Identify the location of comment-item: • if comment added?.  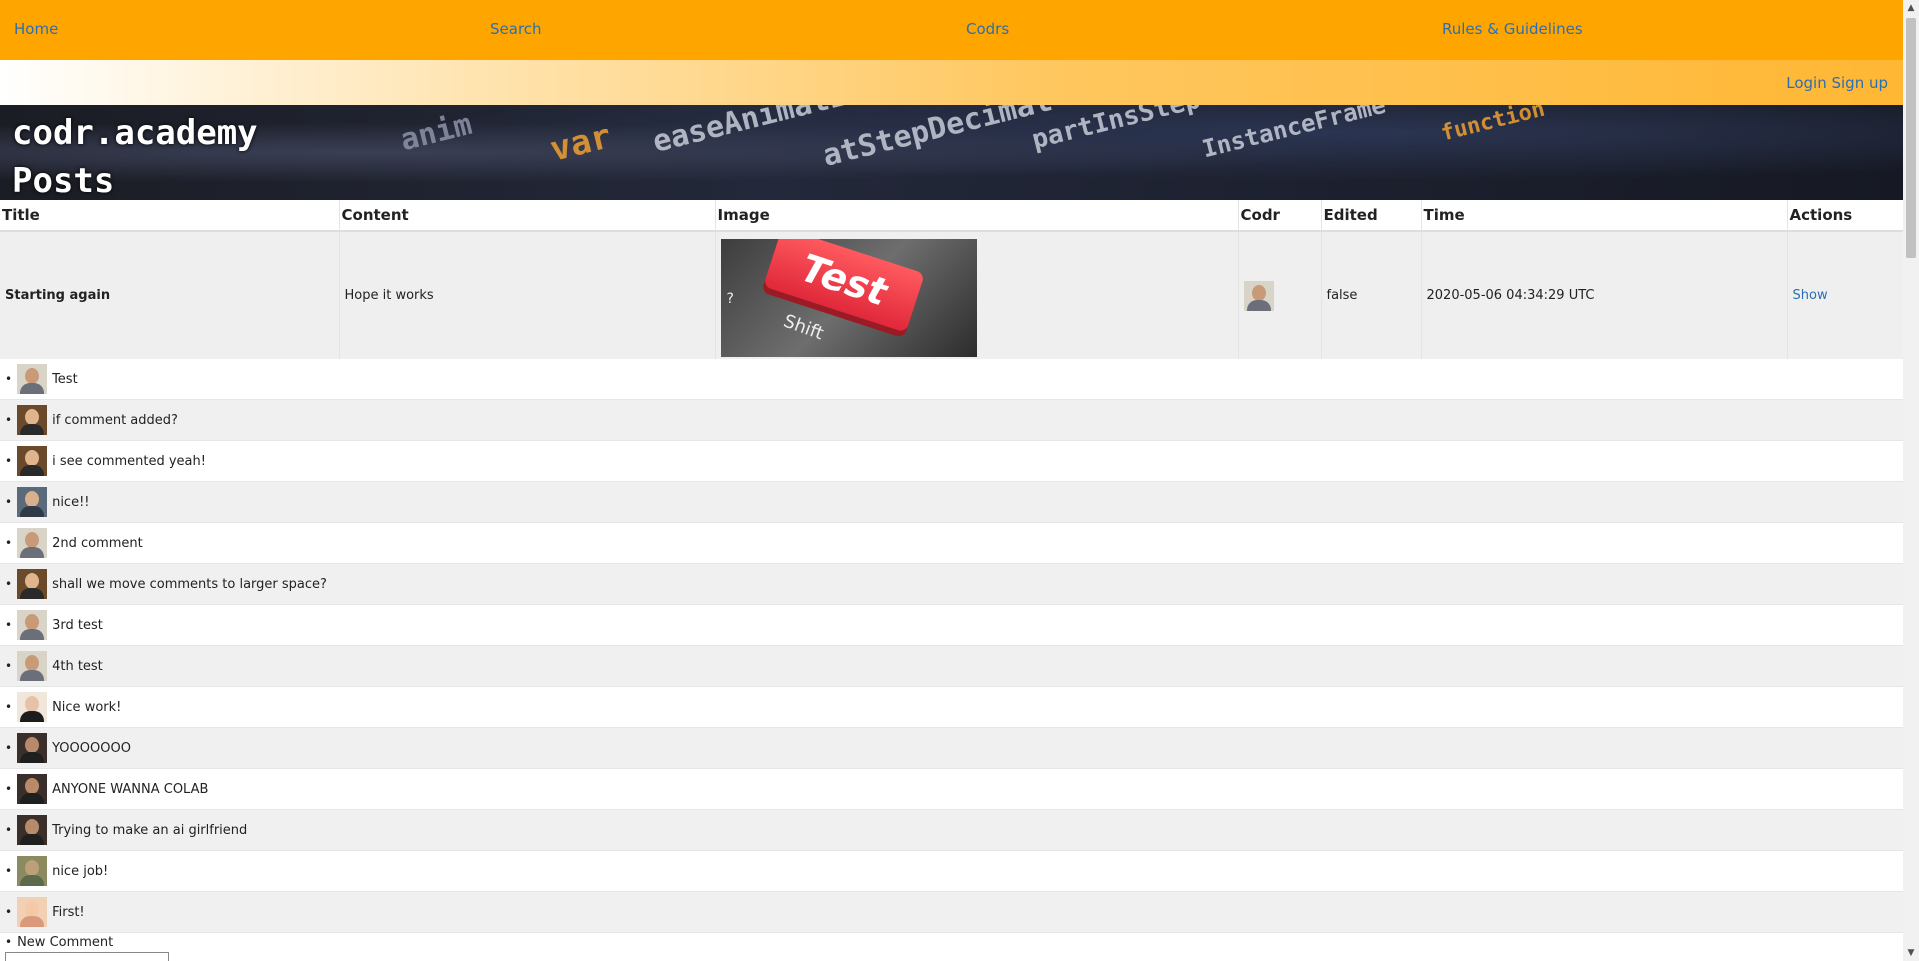
(951, 420).